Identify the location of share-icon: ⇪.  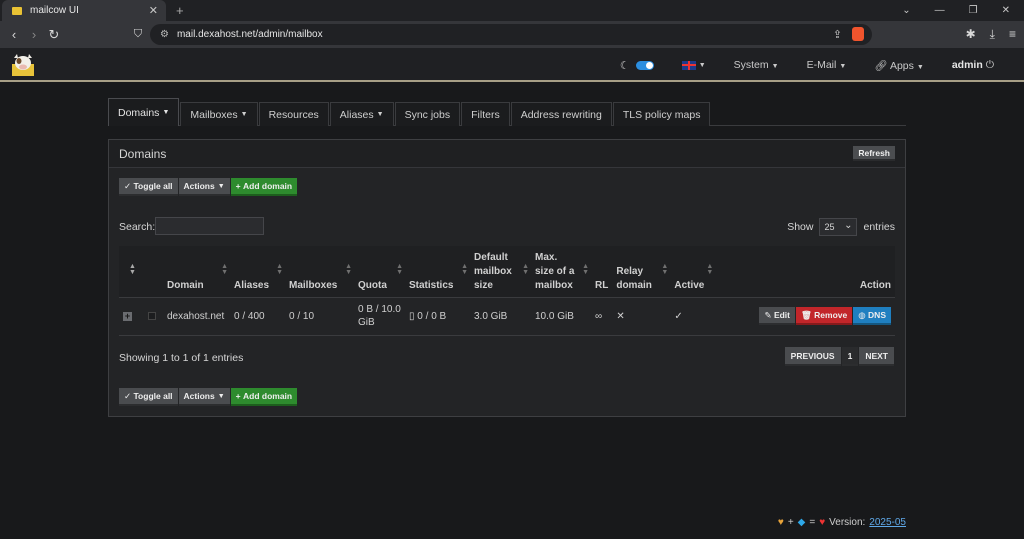
(837, 34).